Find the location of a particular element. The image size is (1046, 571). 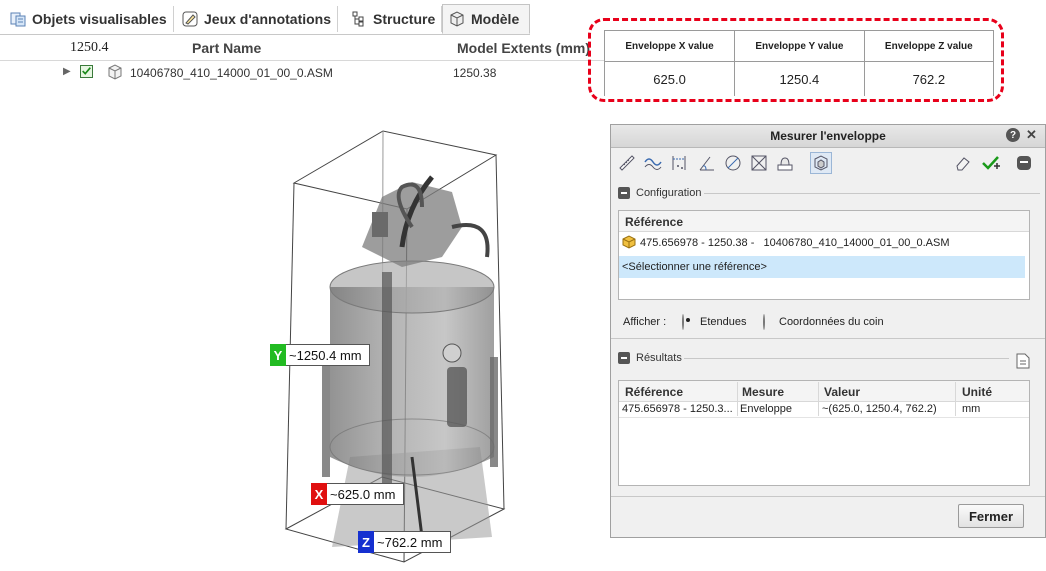

transform-icon is located at coordinates (759, 163).